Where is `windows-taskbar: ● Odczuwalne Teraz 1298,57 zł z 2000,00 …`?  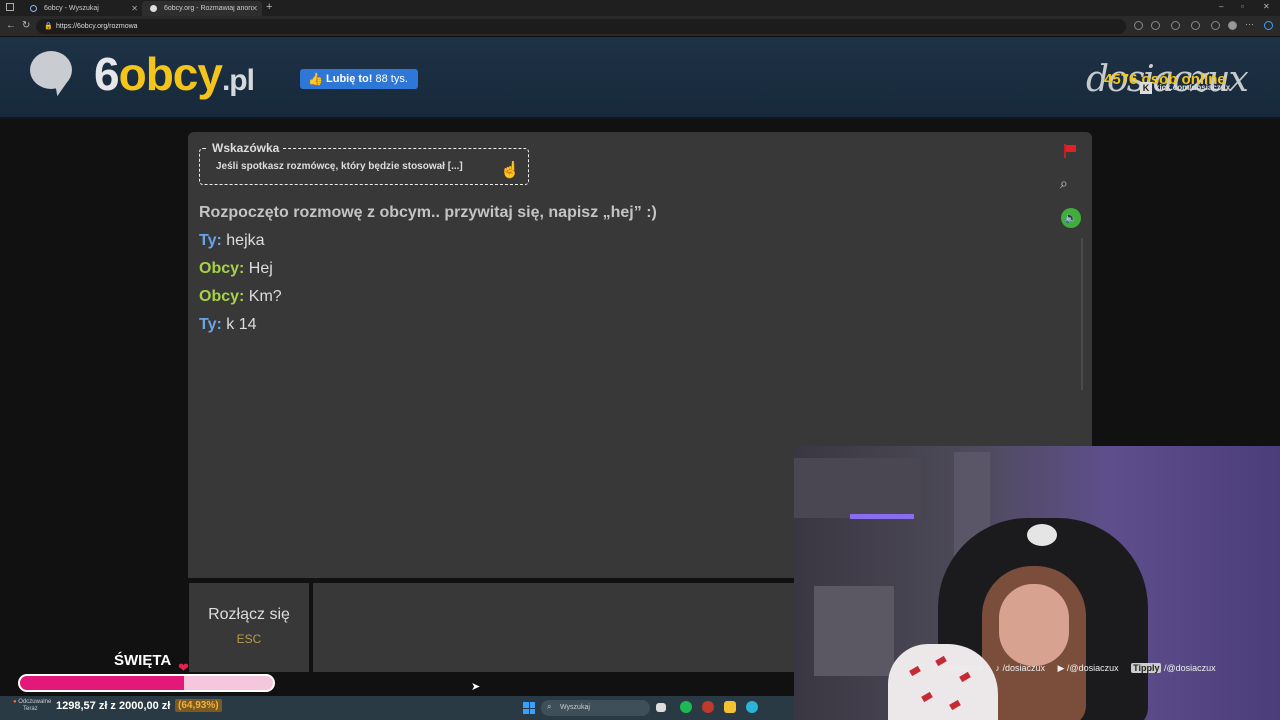
windows-taskbar: ● Odczuwalne Teraz 1298,57 zł z 2000,00 … is located at coordinates (397, 708).